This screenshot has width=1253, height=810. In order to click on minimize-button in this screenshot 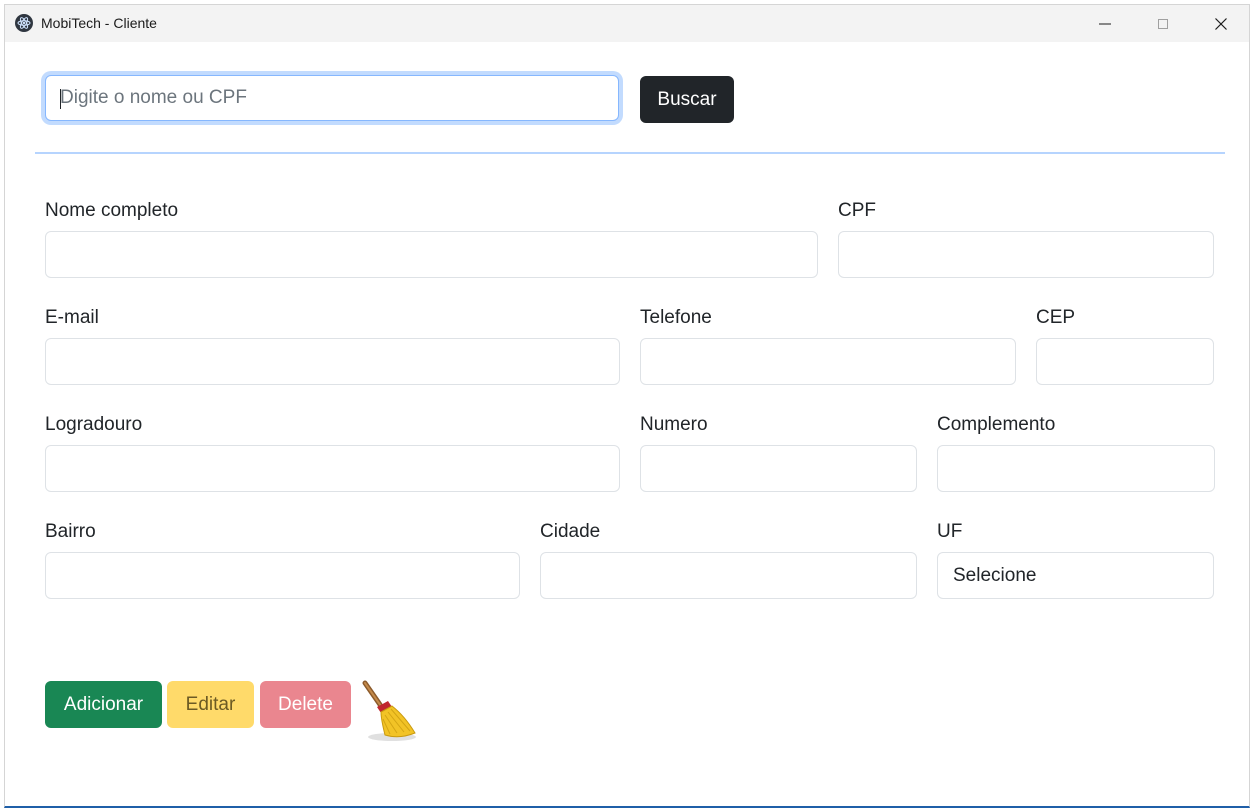, I will do `click(1105, 23)`.